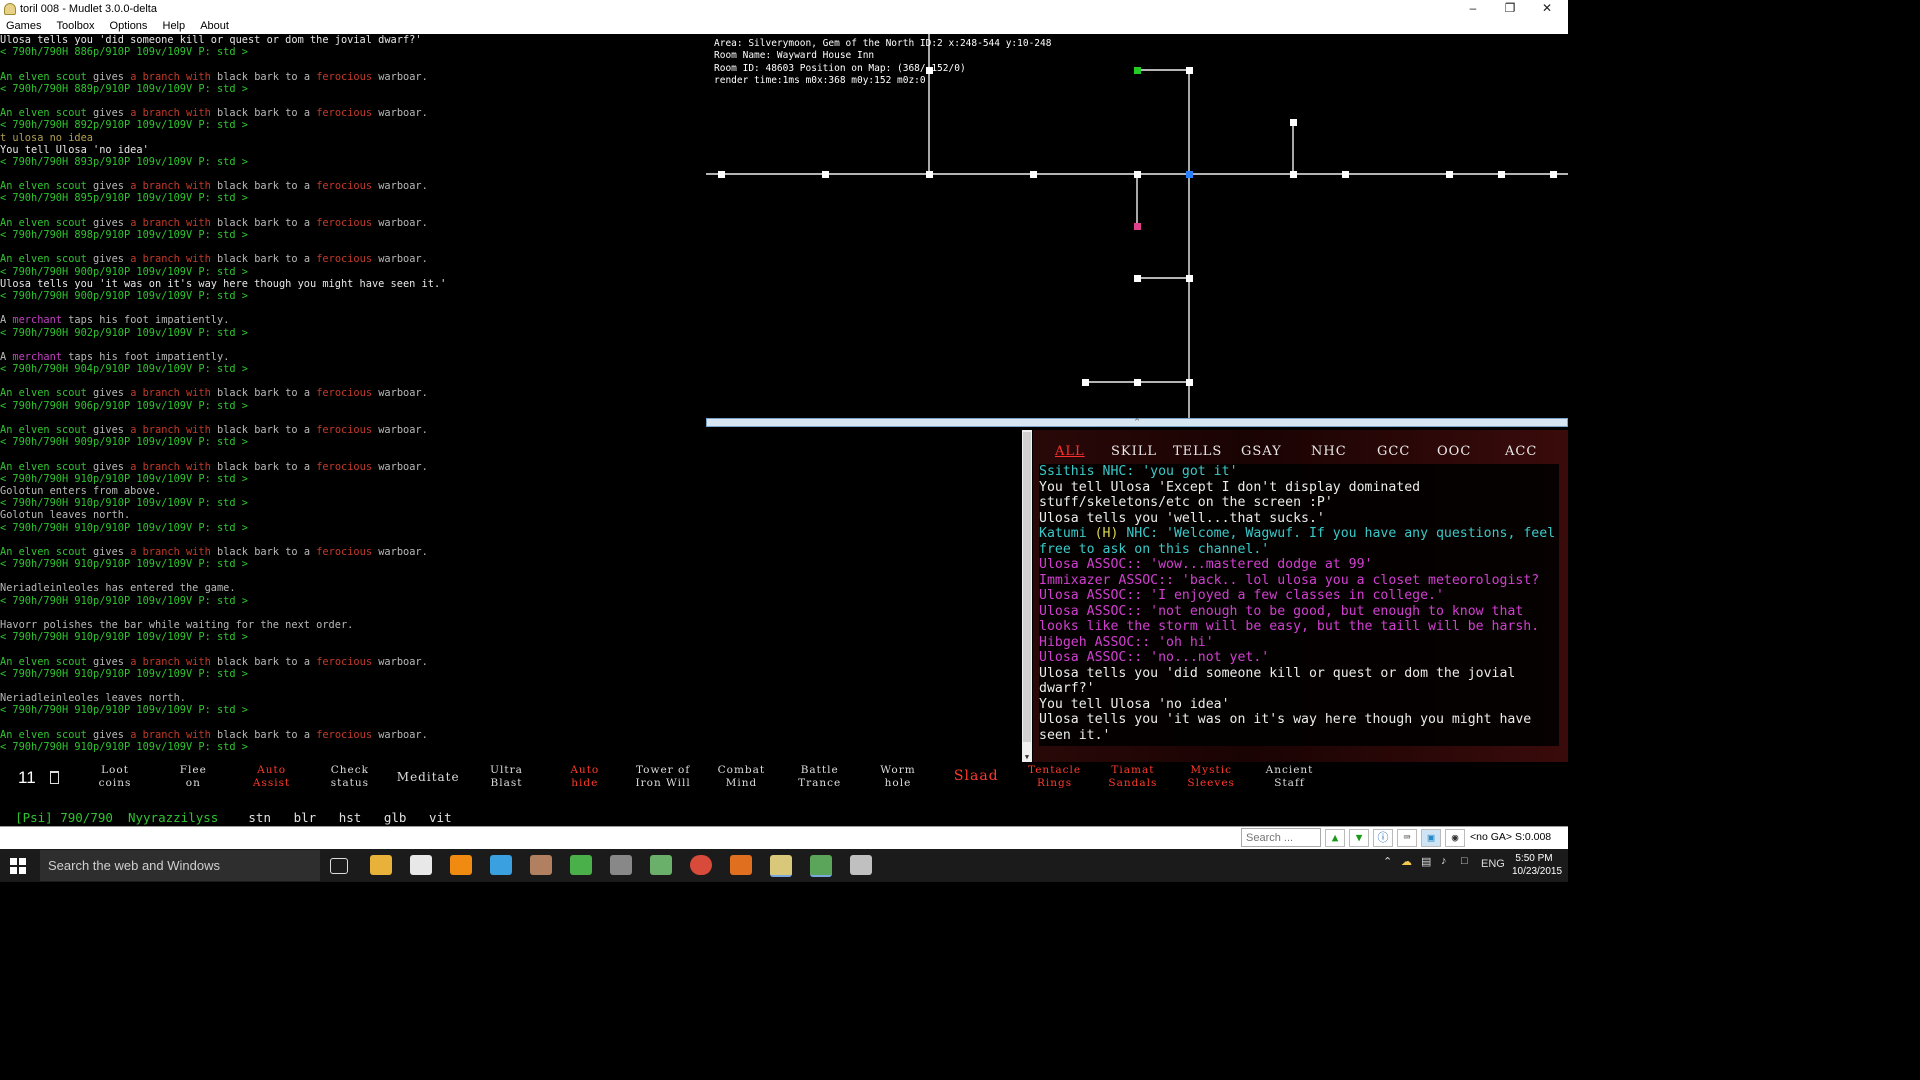 This screenshot has height=1080, width=1920. Describe the element at coordinates (1426, 861) in the screenshot. I see `tray-network-icon: ▤` at that location.